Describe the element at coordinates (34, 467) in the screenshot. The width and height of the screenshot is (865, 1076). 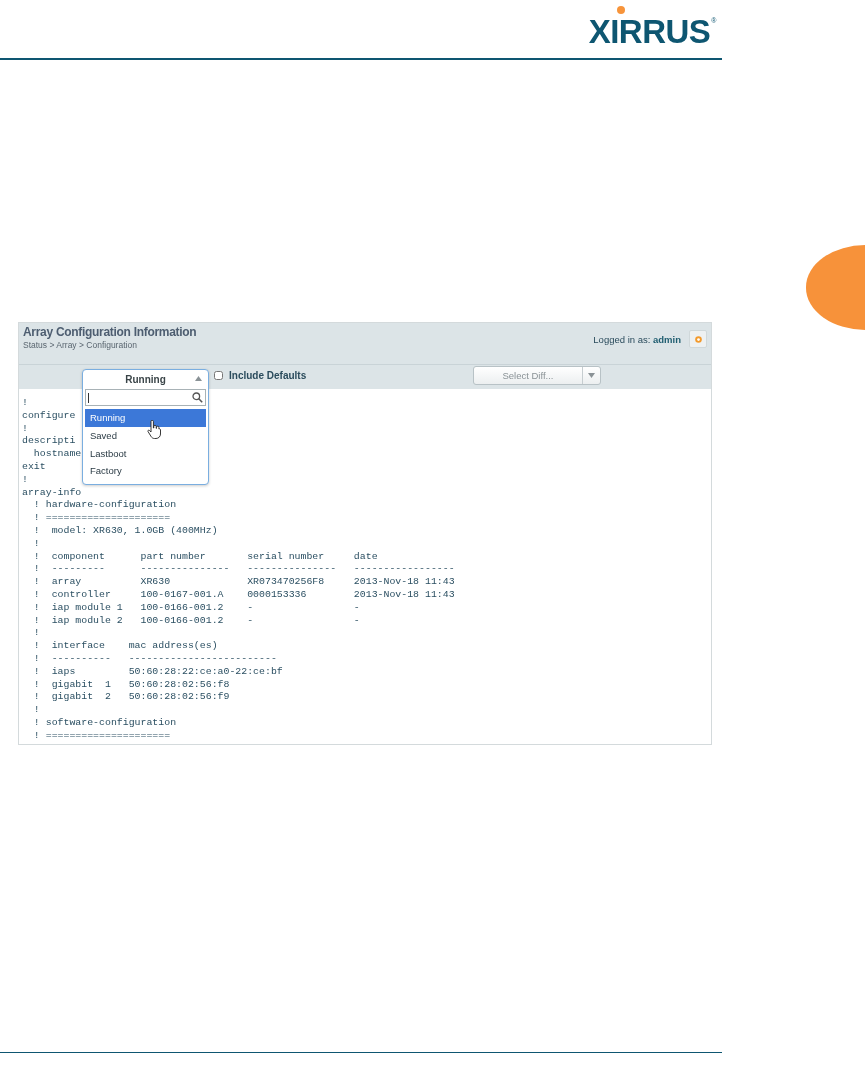
I see `config-line: exit` at that location.